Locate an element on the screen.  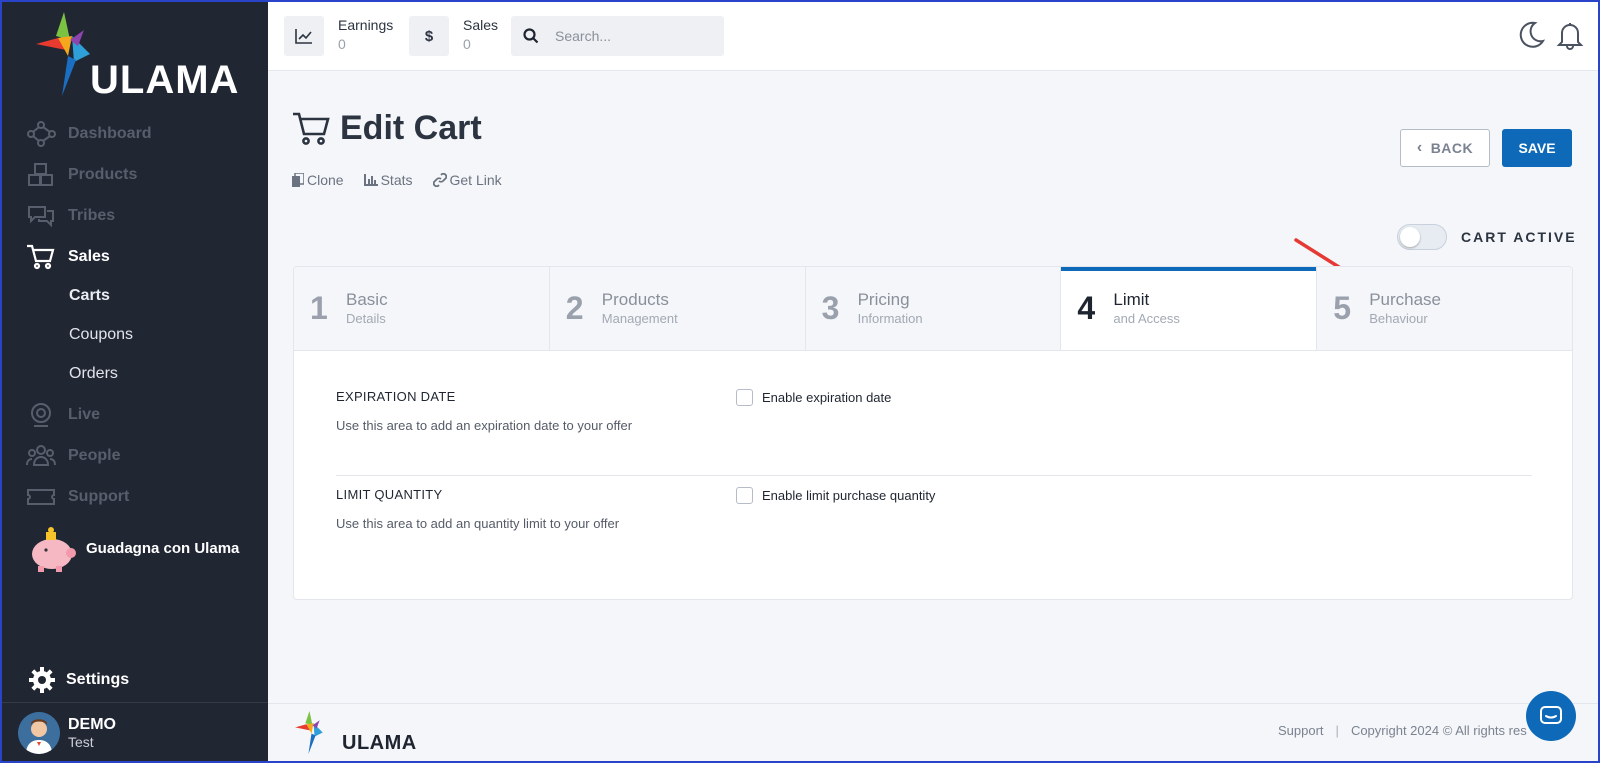
support-link: Support is located at coordinates (1301, 730).